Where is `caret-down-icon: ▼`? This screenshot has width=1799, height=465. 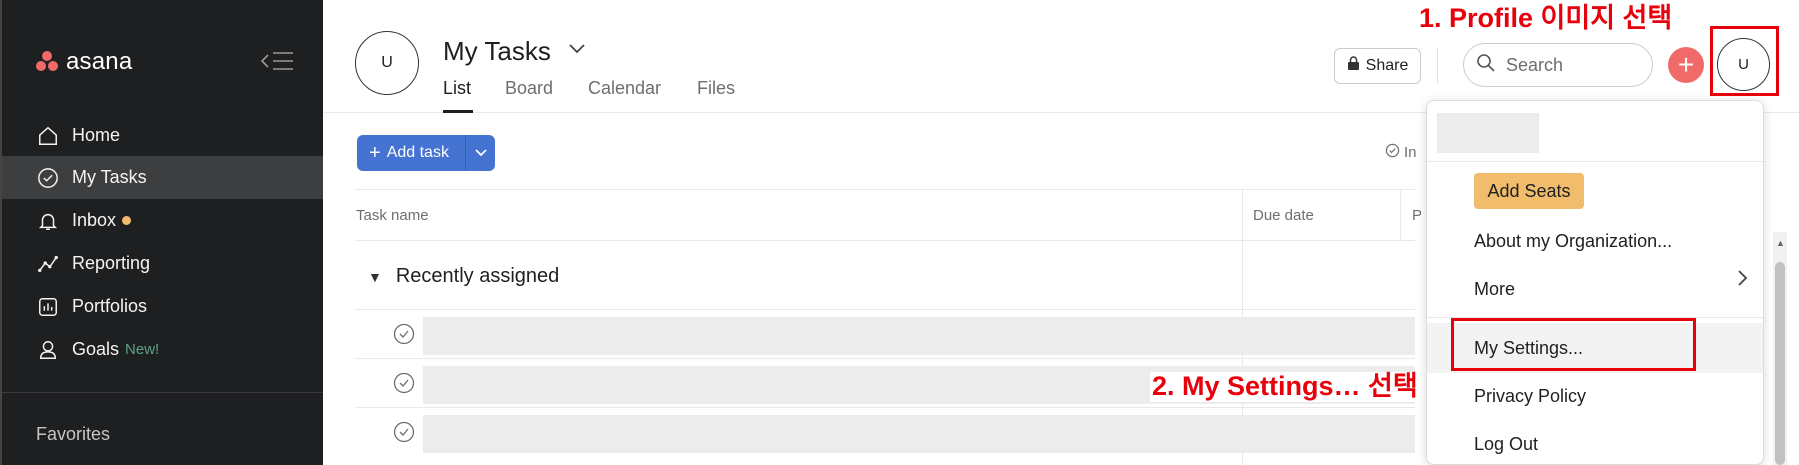 caret-down-icon: ▼ is located at coordinates (375, 277).